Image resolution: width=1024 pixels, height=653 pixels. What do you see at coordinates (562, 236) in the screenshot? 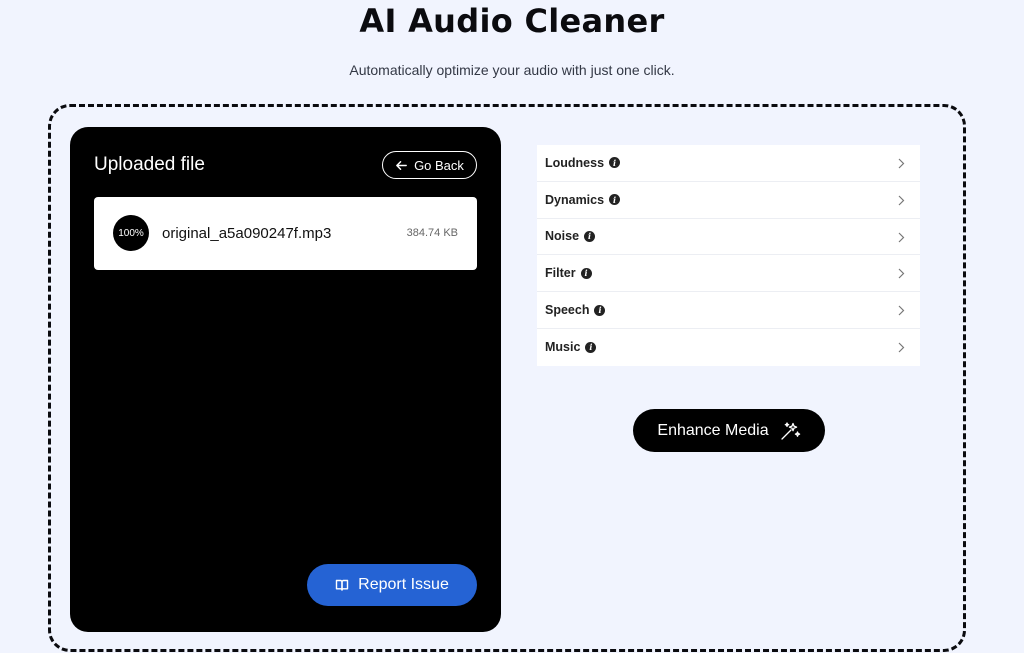
I see `setting-label: Noise` at bounding box center [562, 236].